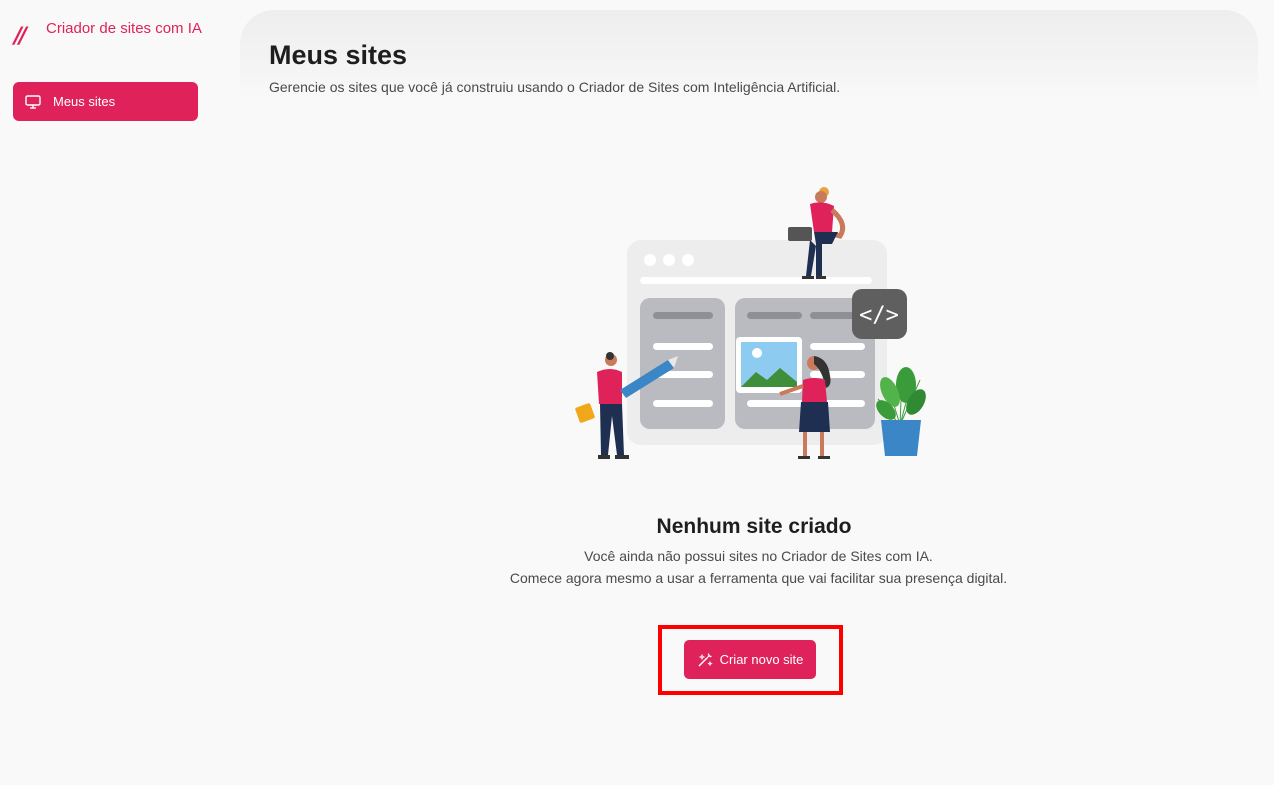 Image resolution: width=1274 pixels, height=785 pixels. I want to click on brand-mark: //, so click(20, 36).